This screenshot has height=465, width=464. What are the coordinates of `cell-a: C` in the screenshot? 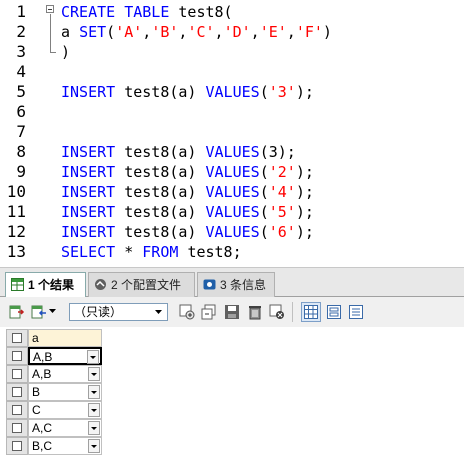 It's located at (65, 410).